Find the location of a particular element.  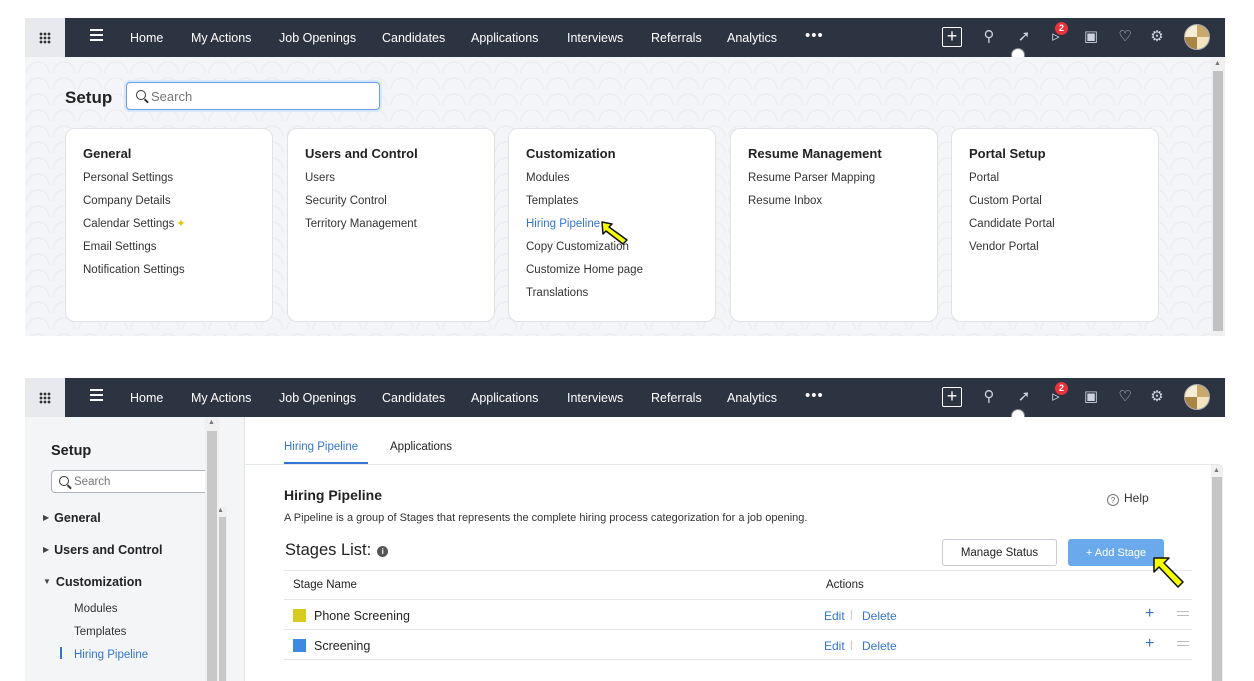

stage-name: Phone Screening is located at coordinates (362, 616).